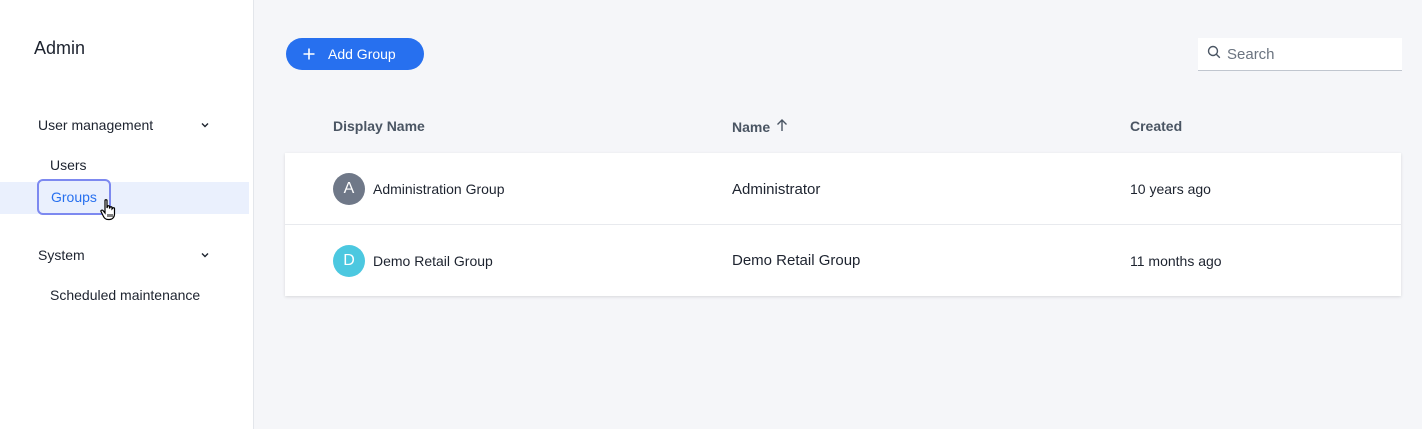  I want to click on avatar: A, so click(349, 189).